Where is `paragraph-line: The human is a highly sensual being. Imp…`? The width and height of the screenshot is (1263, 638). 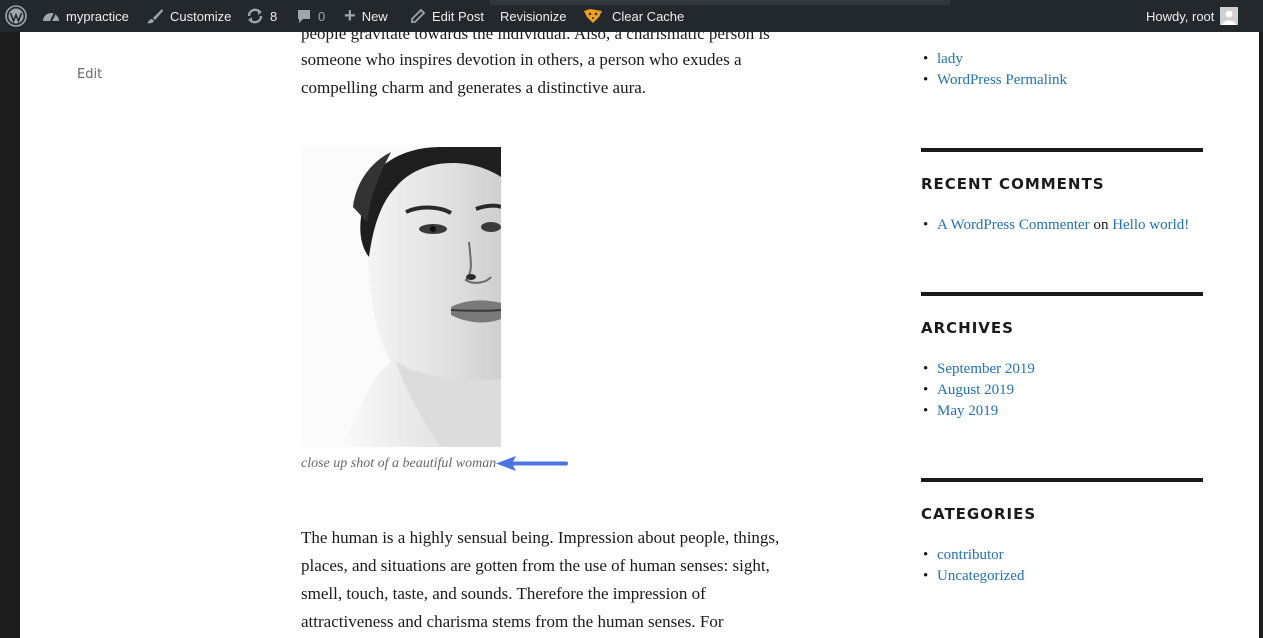 paragraph-line: The human is a highly sensual being. Imp… is located at coordinates (540, 537).